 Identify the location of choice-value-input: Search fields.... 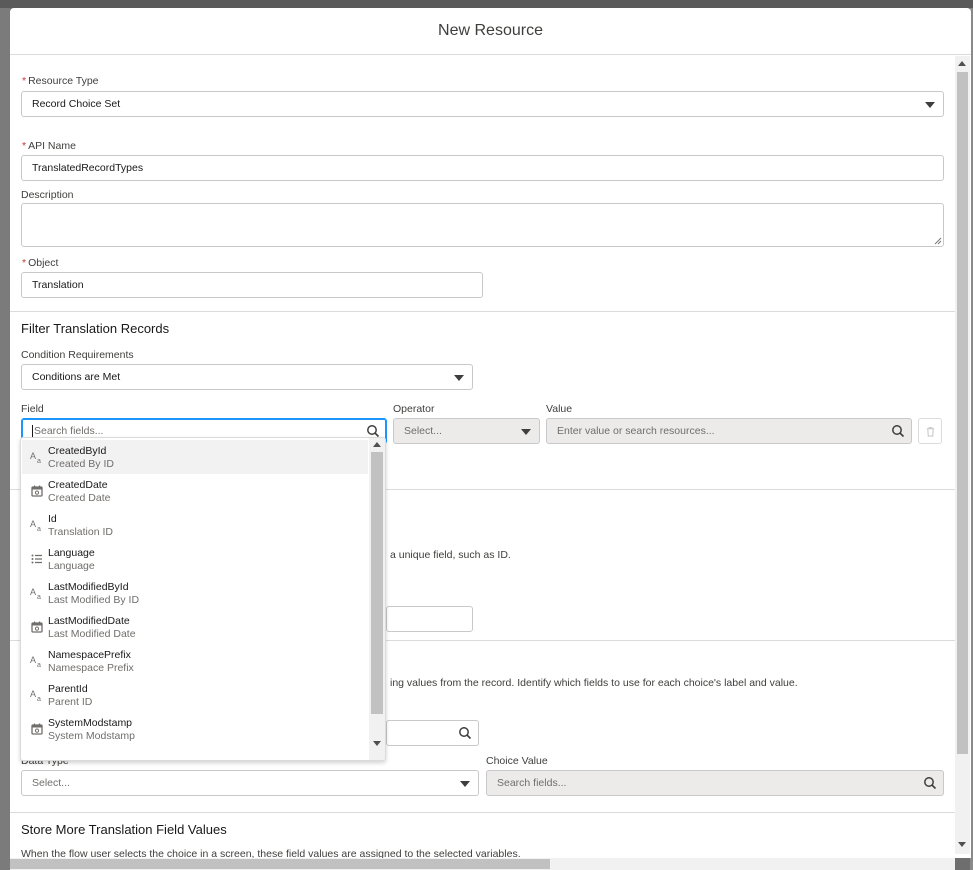
(715, 783).